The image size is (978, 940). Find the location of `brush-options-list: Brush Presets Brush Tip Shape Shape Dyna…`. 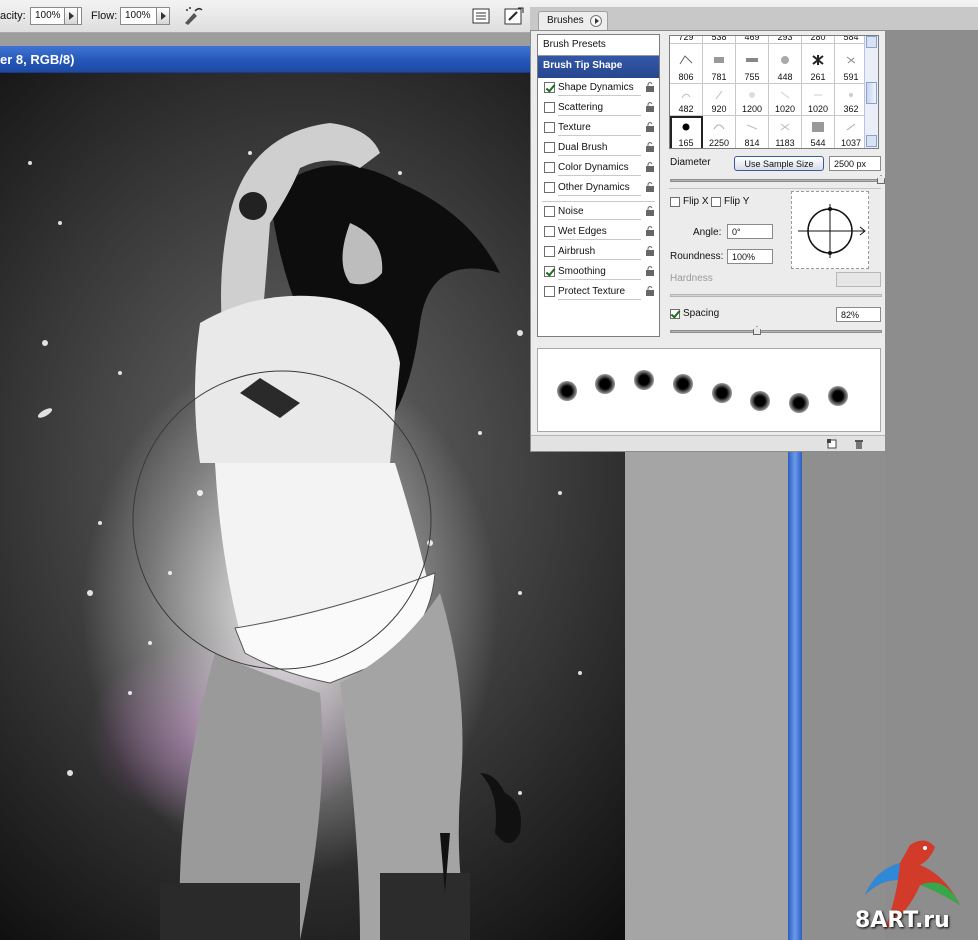

brush-options-list: Brush Presets Brush Tip Shape Shape Dyna… is located at coordinates (598, 185).